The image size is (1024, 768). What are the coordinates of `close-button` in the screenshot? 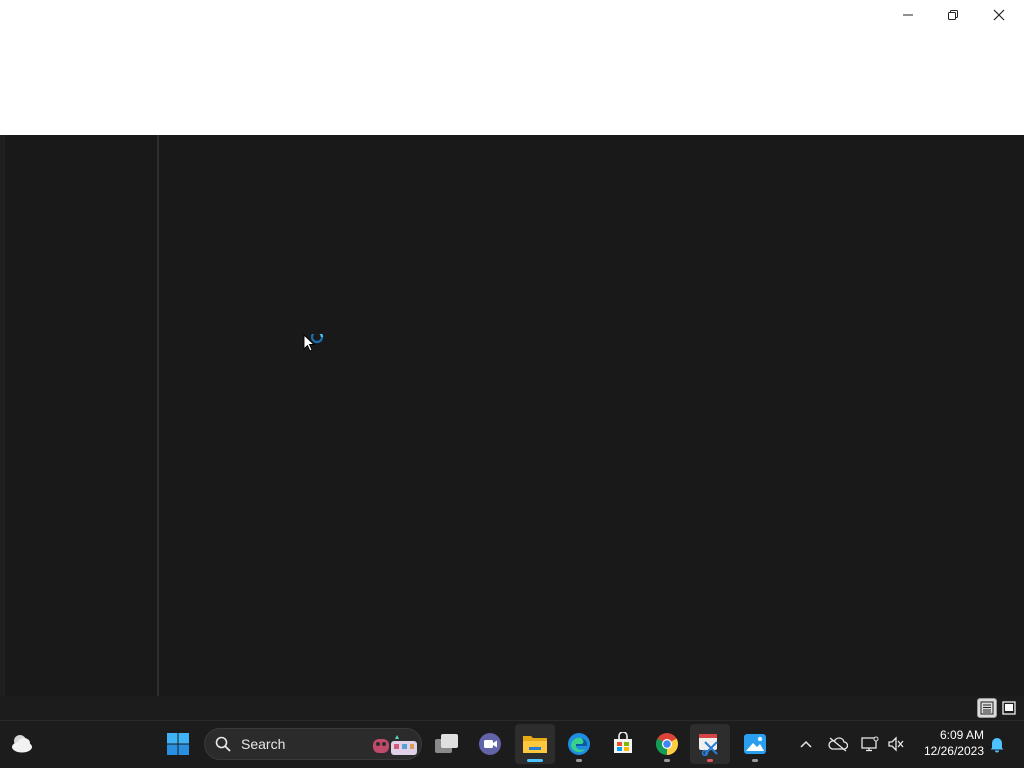 It's located at (999, 15).